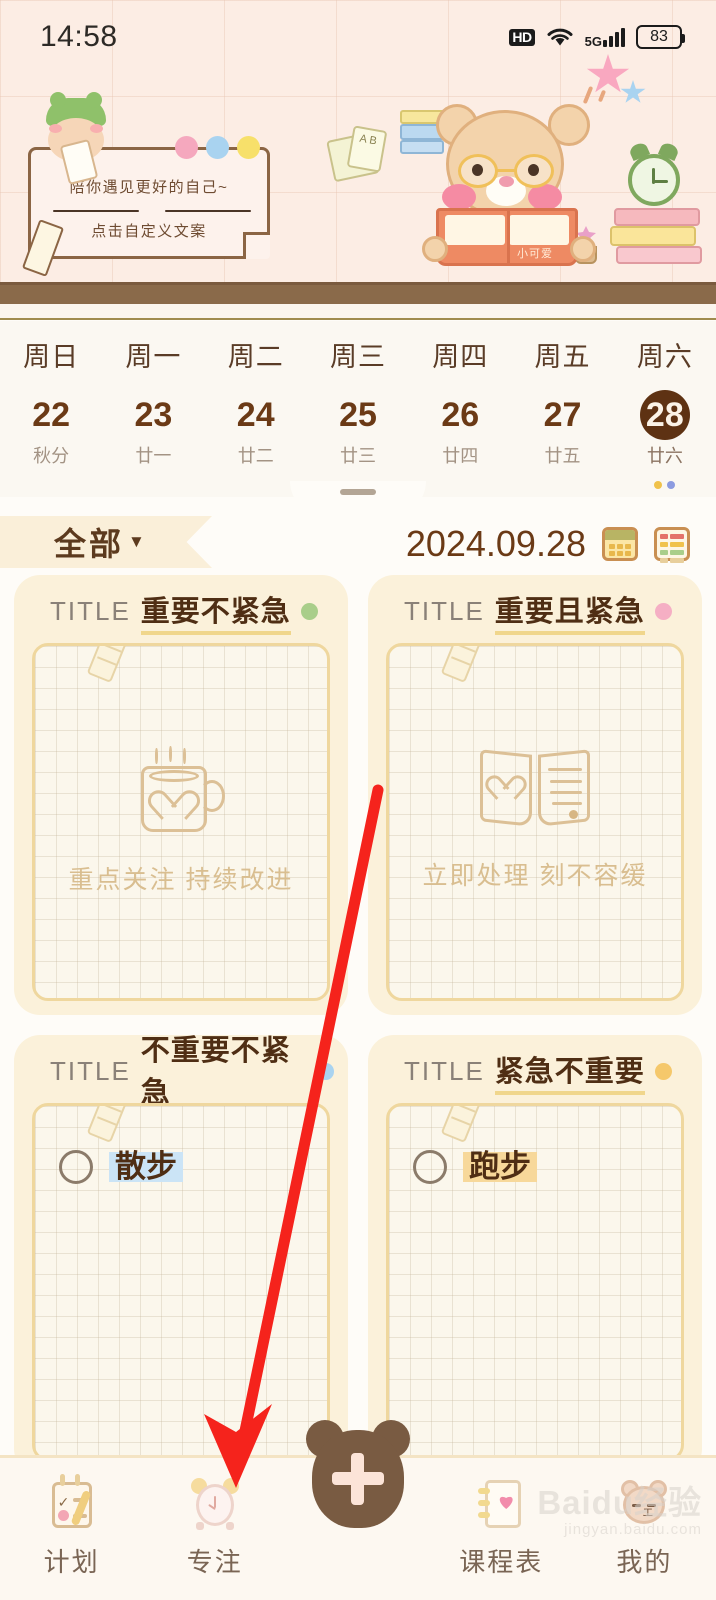 The height and width of the screenshot is (1600, 716). I want to click on day-number-selected: 28, so click(664, 415).